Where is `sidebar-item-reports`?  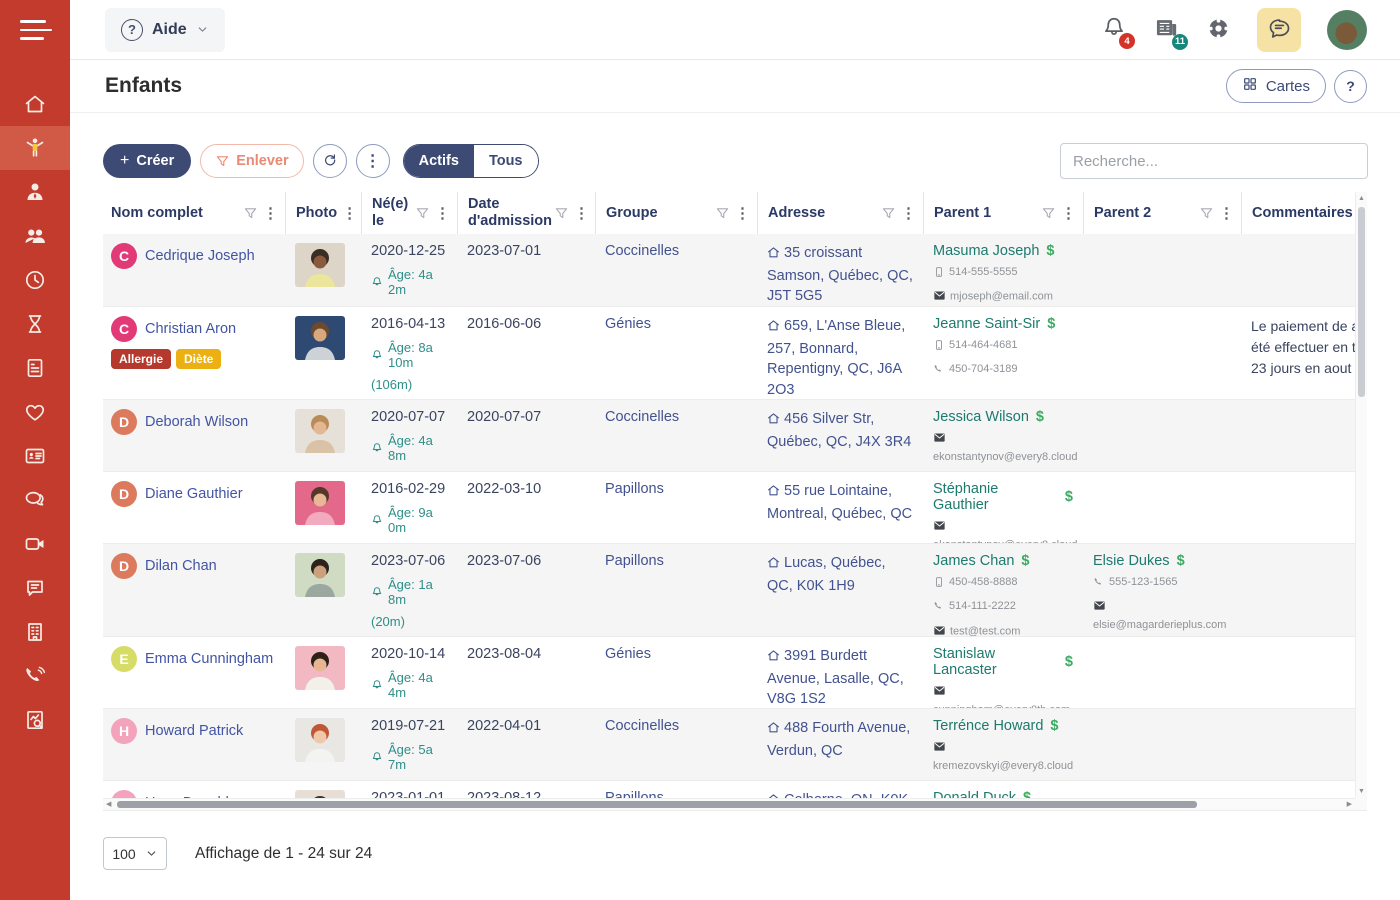
sidebar-item-reports is located at coordinates (35, 720).